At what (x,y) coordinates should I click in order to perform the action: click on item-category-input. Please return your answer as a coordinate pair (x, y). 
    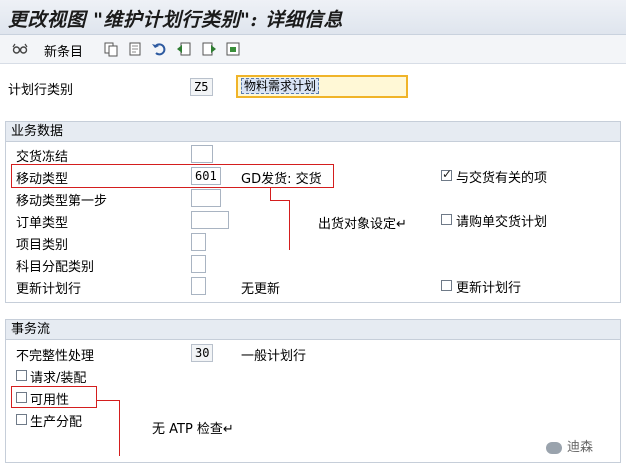
    Looking at the image, I should click on (198, 242).